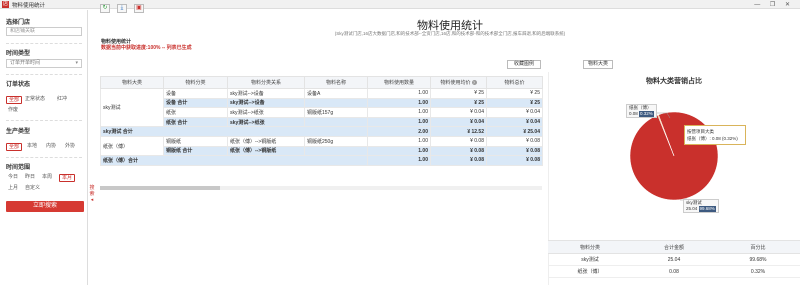 The height and width of the screenshot is (285, 800). I want to click on print-icon: ▣, so click(139, 8).